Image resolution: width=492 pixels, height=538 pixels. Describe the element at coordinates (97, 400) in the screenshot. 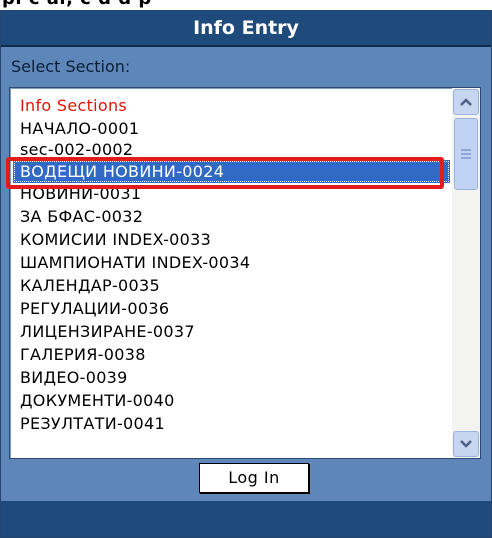

I see `list-item: ДОКУМЕНТИ-0040` at that location.